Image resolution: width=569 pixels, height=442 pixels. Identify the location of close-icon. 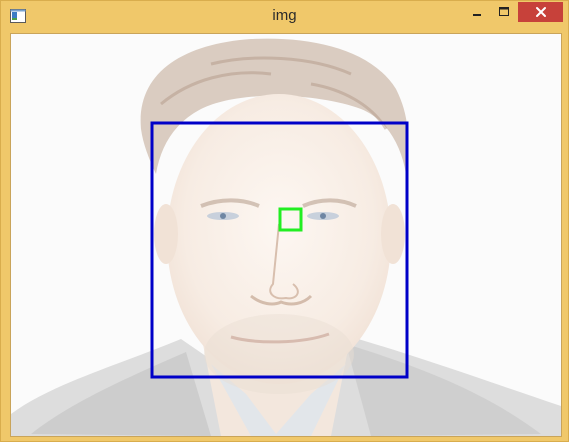
(540, 12).